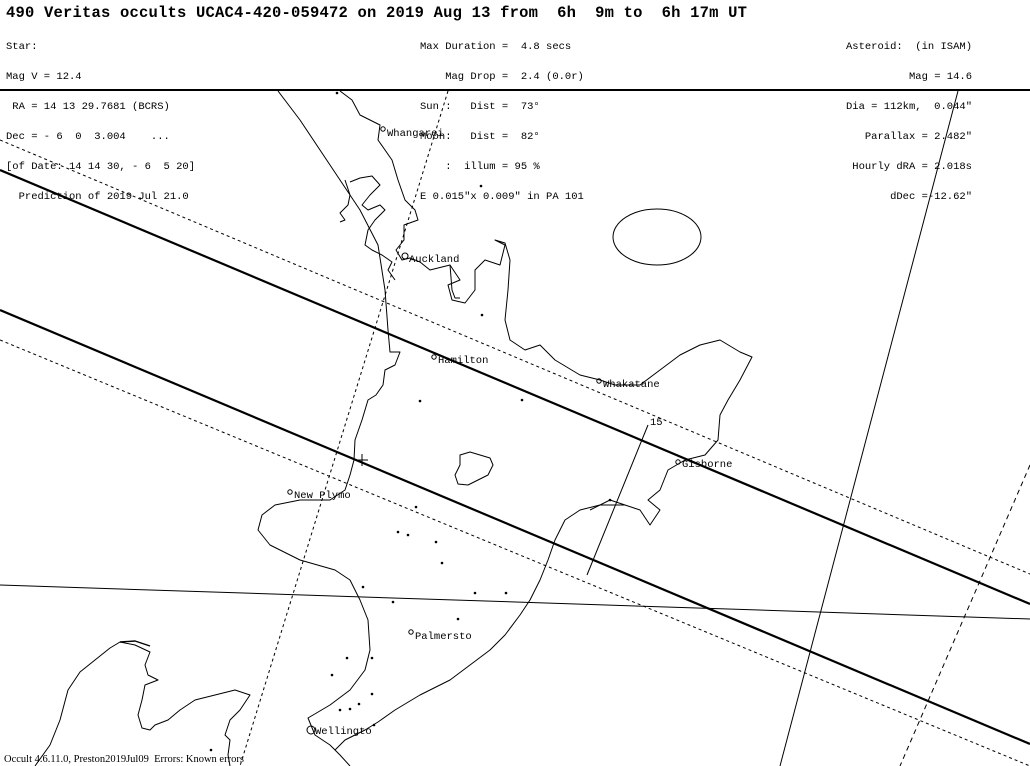 The image size is (1030, 766). Describe the element at coordinates (657, 237) in the screenshot. I see `error-ellipse` at that location.